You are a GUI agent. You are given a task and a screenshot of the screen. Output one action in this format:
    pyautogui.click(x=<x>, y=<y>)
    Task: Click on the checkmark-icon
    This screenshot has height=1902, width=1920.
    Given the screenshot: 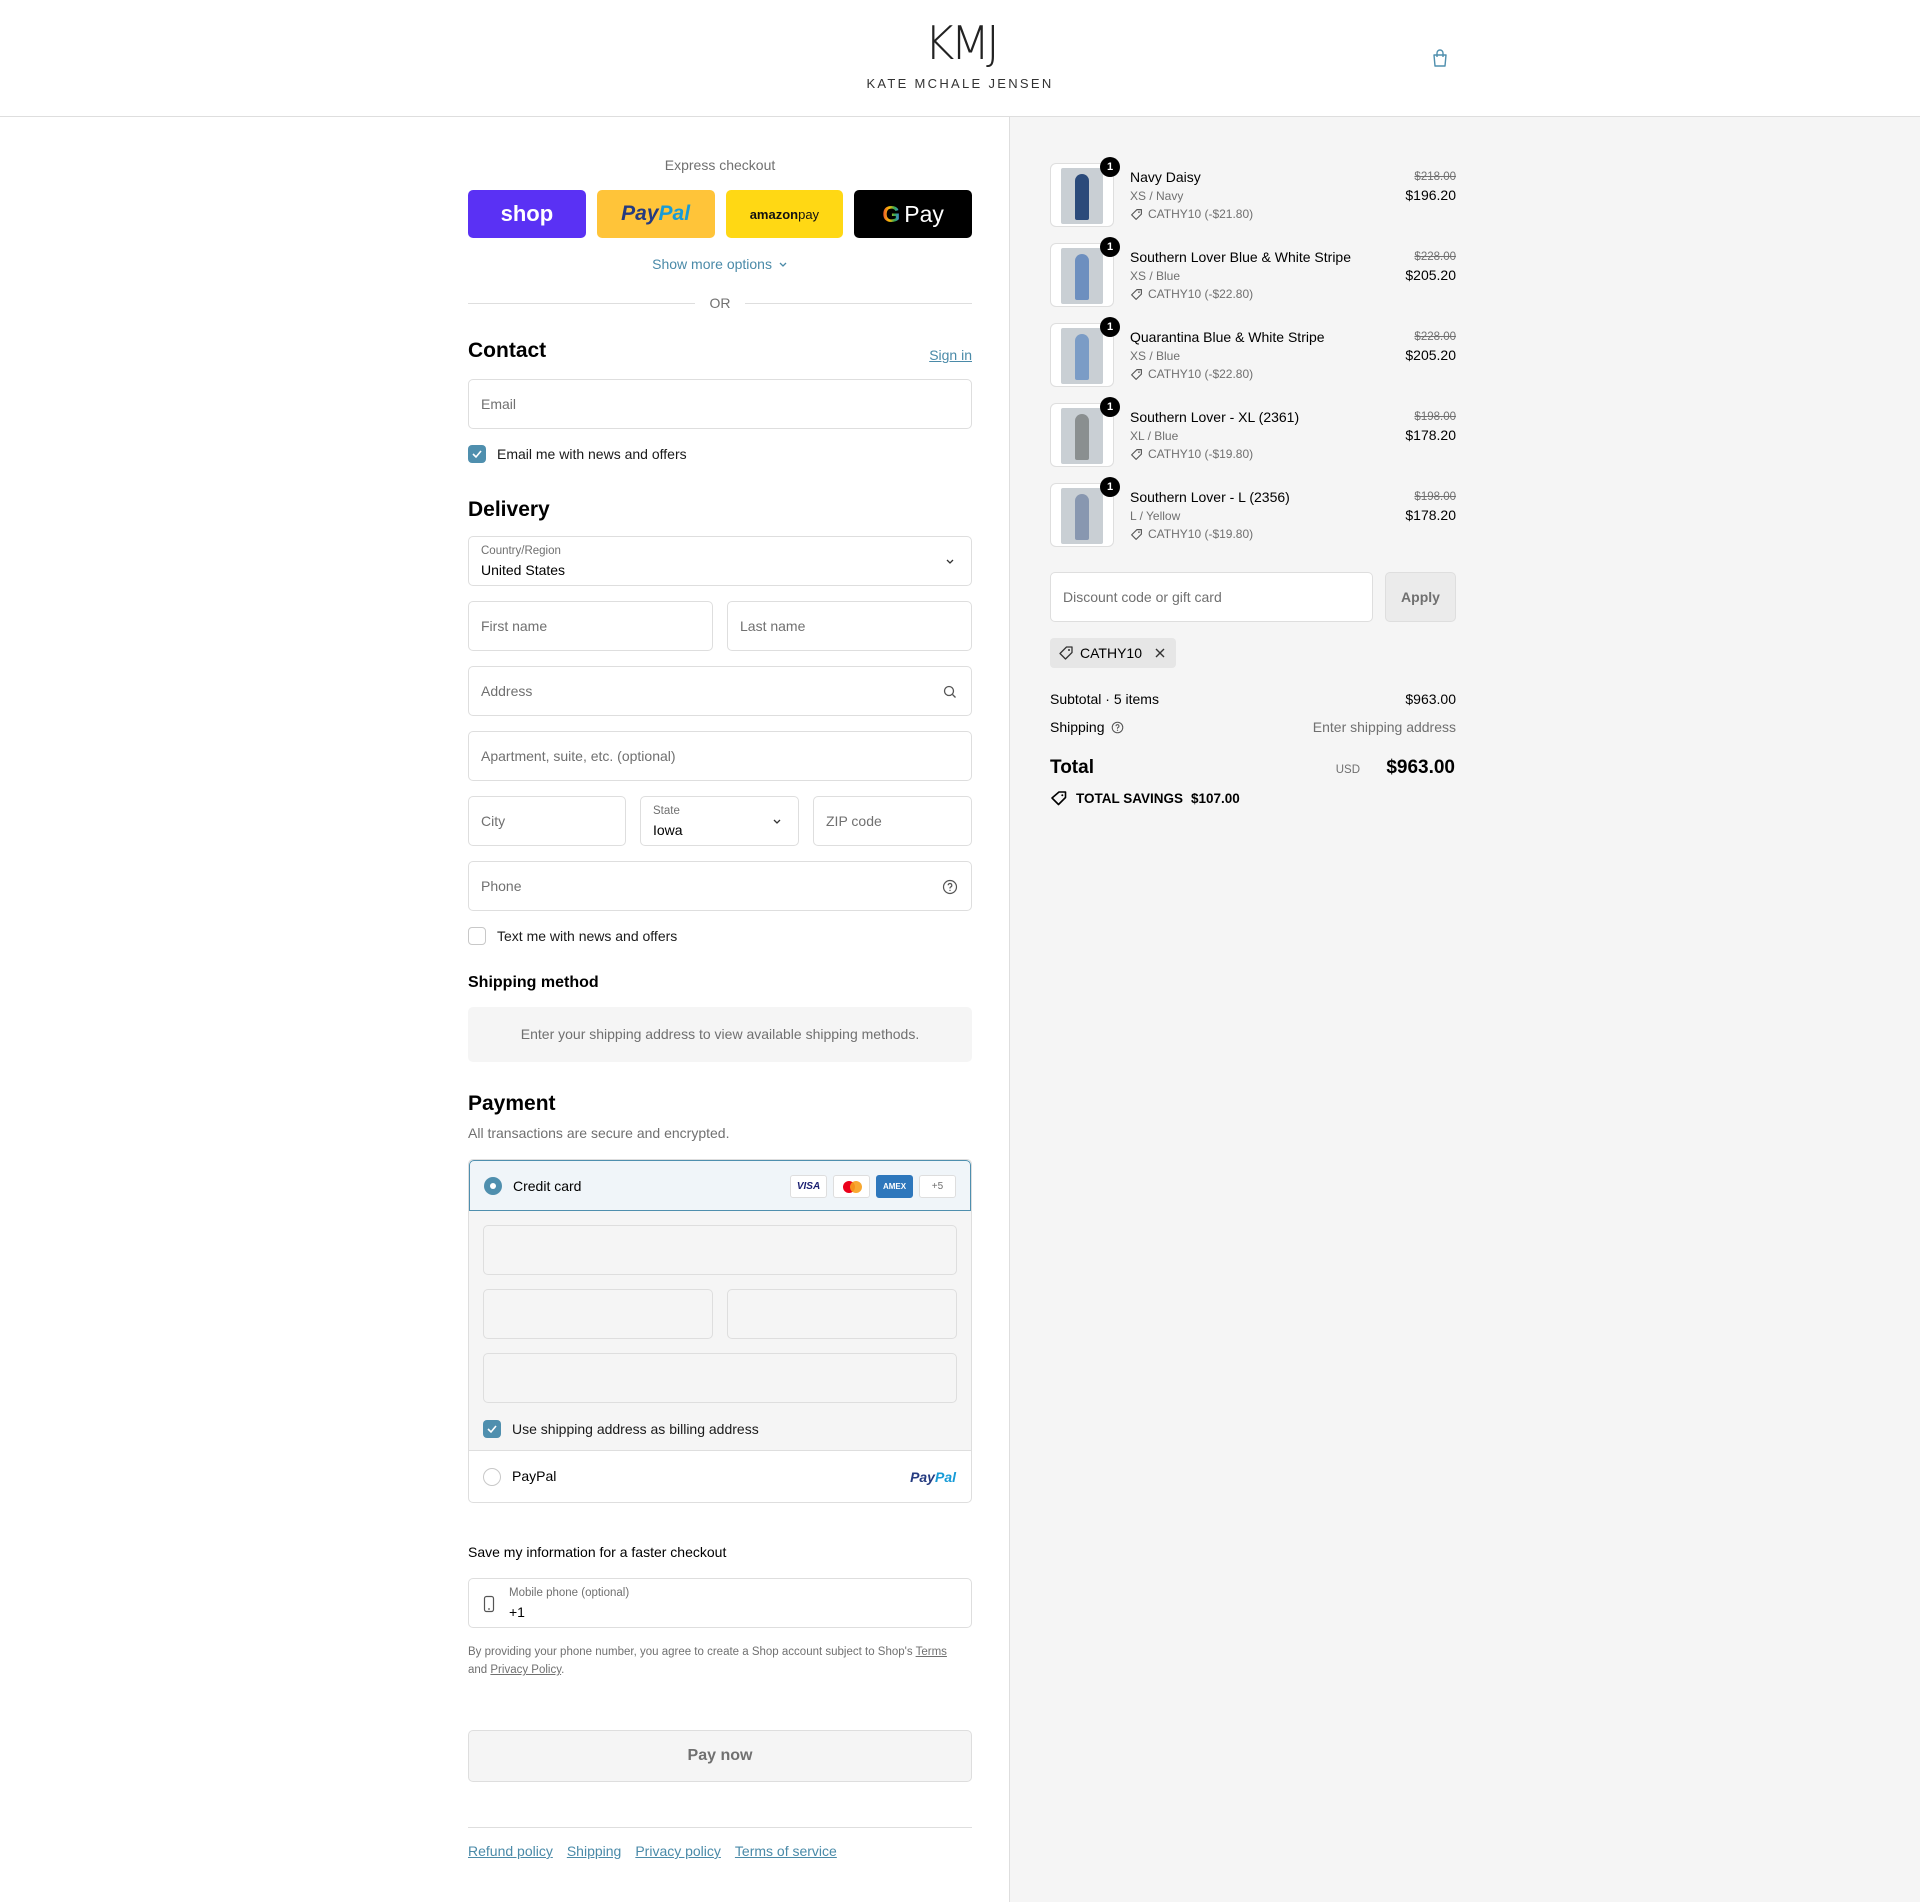 What is the action you would take?
    pyautogui.click(x=492, y=1429)
    